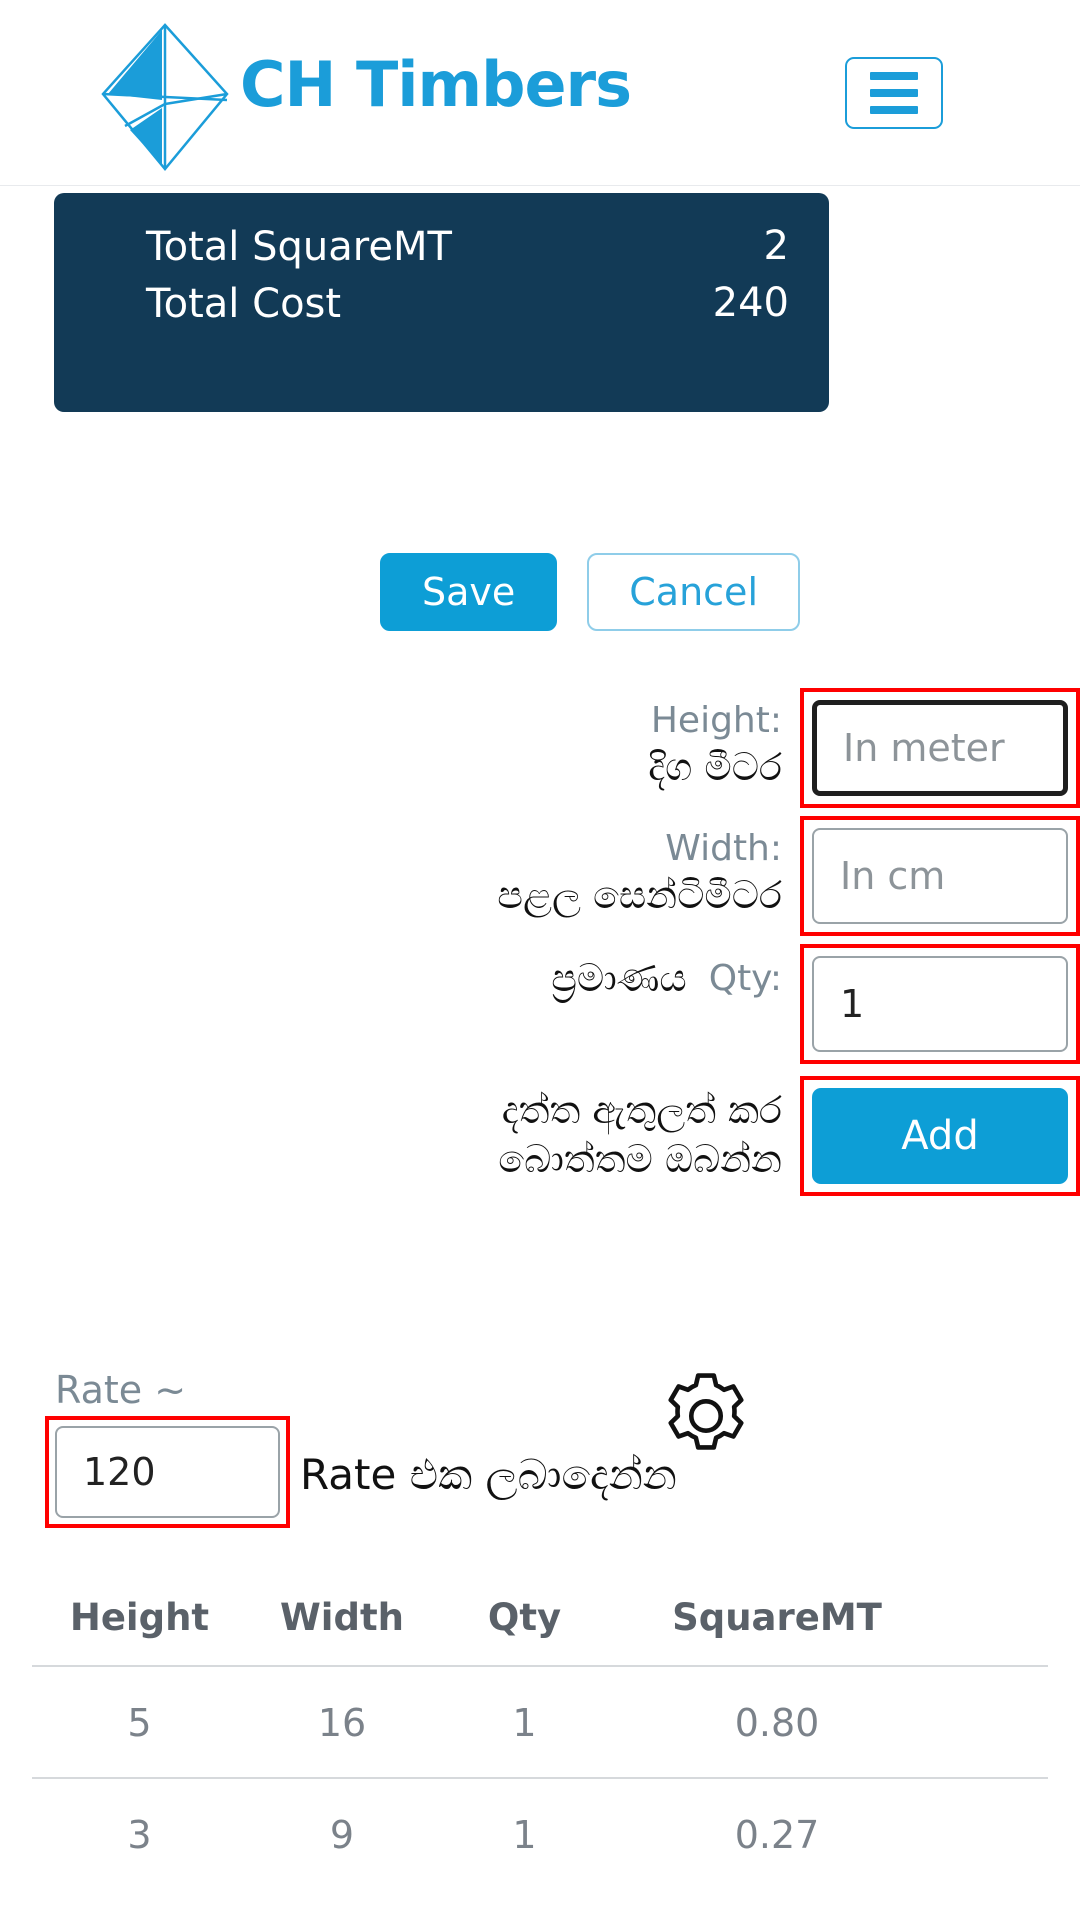 Image resolution: width=1080 pixels, height=1920 pixels. I want to click on col-header-squaremt: SquareMT, so click(777, 1617).